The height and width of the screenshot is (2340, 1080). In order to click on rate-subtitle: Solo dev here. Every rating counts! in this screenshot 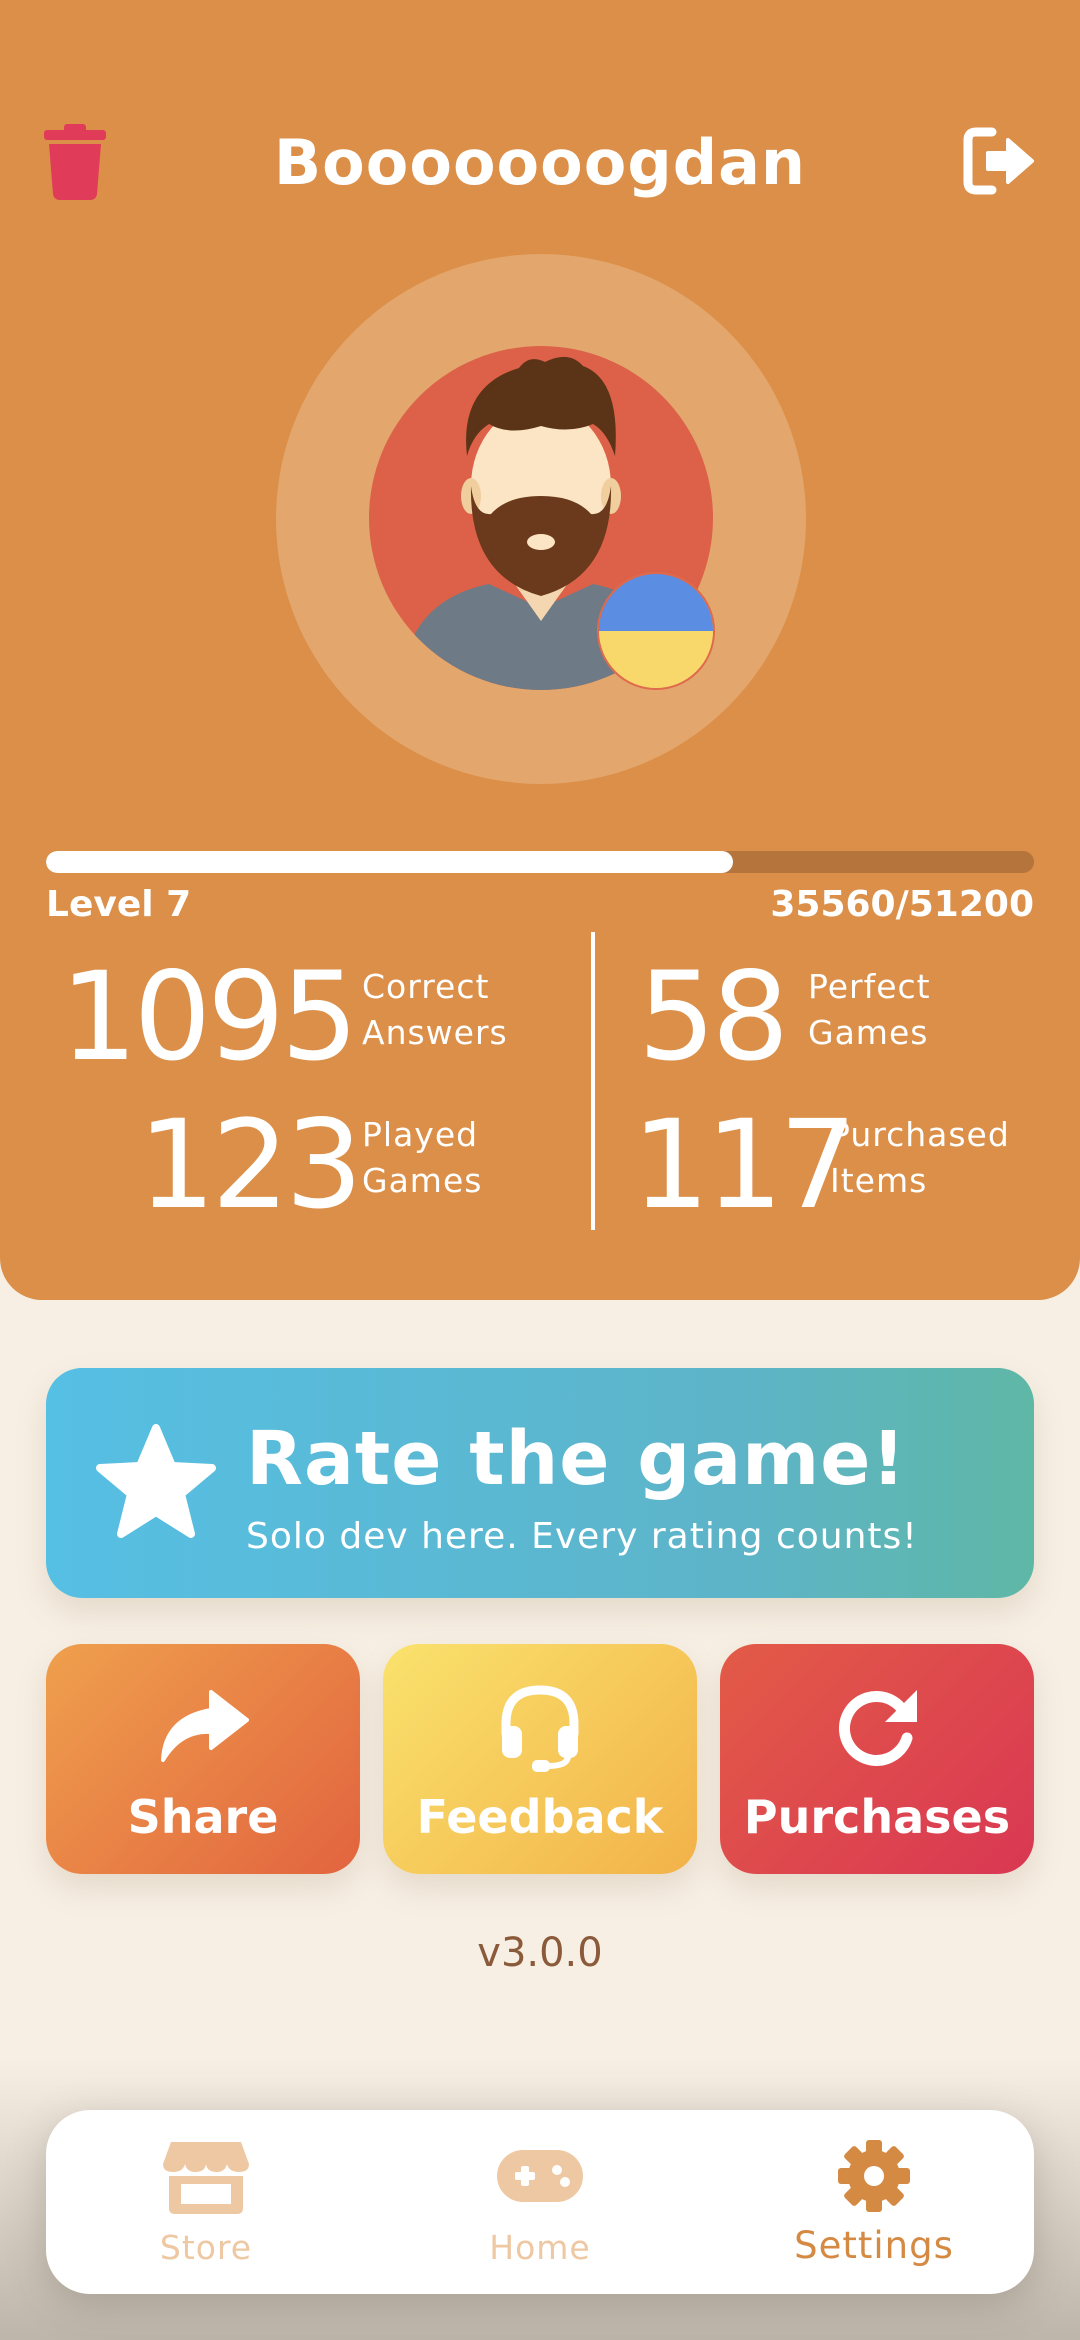, I will do `click(582, 1536)`.